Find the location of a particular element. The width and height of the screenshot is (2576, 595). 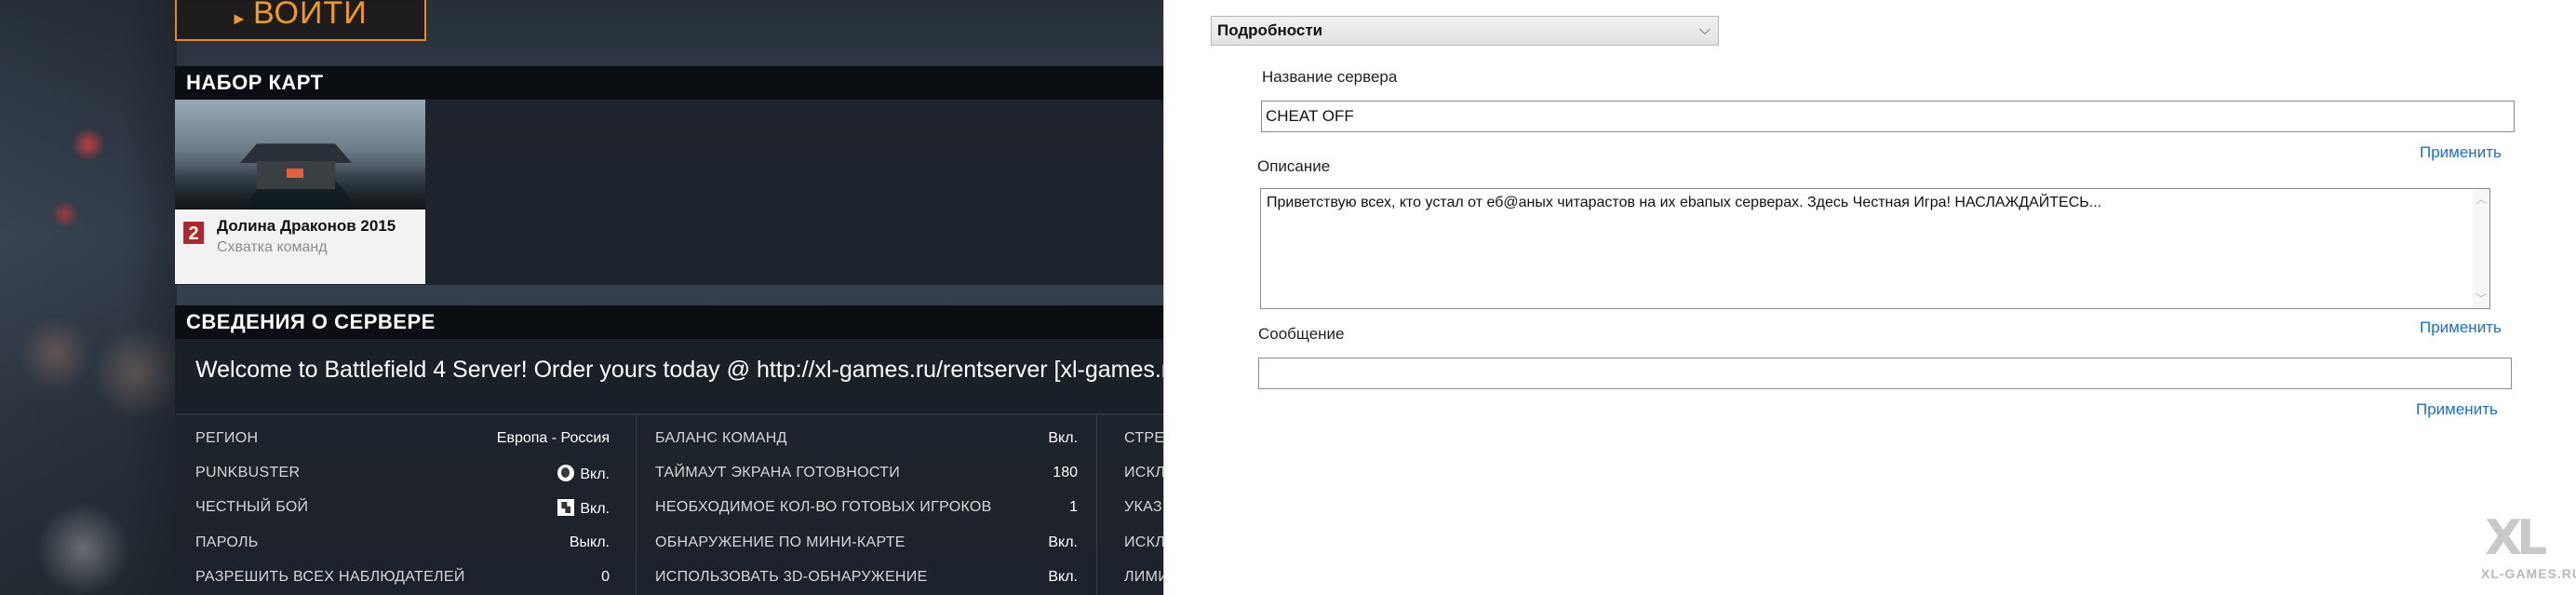

map-order-number: 2 is located at coordinates (193, 233).